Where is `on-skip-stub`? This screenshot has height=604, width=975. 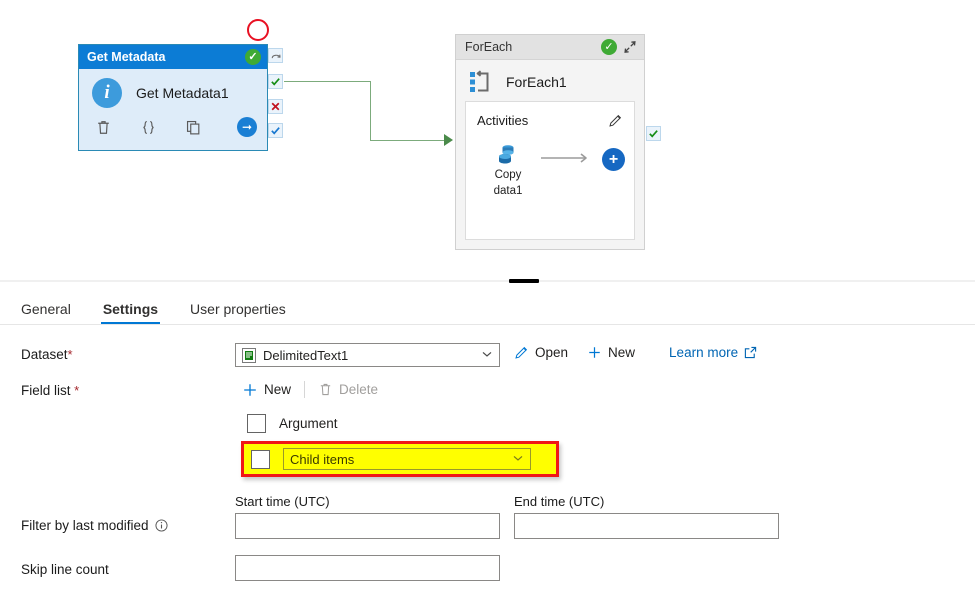
on-skip-stub is located at coordinates (275, 55).